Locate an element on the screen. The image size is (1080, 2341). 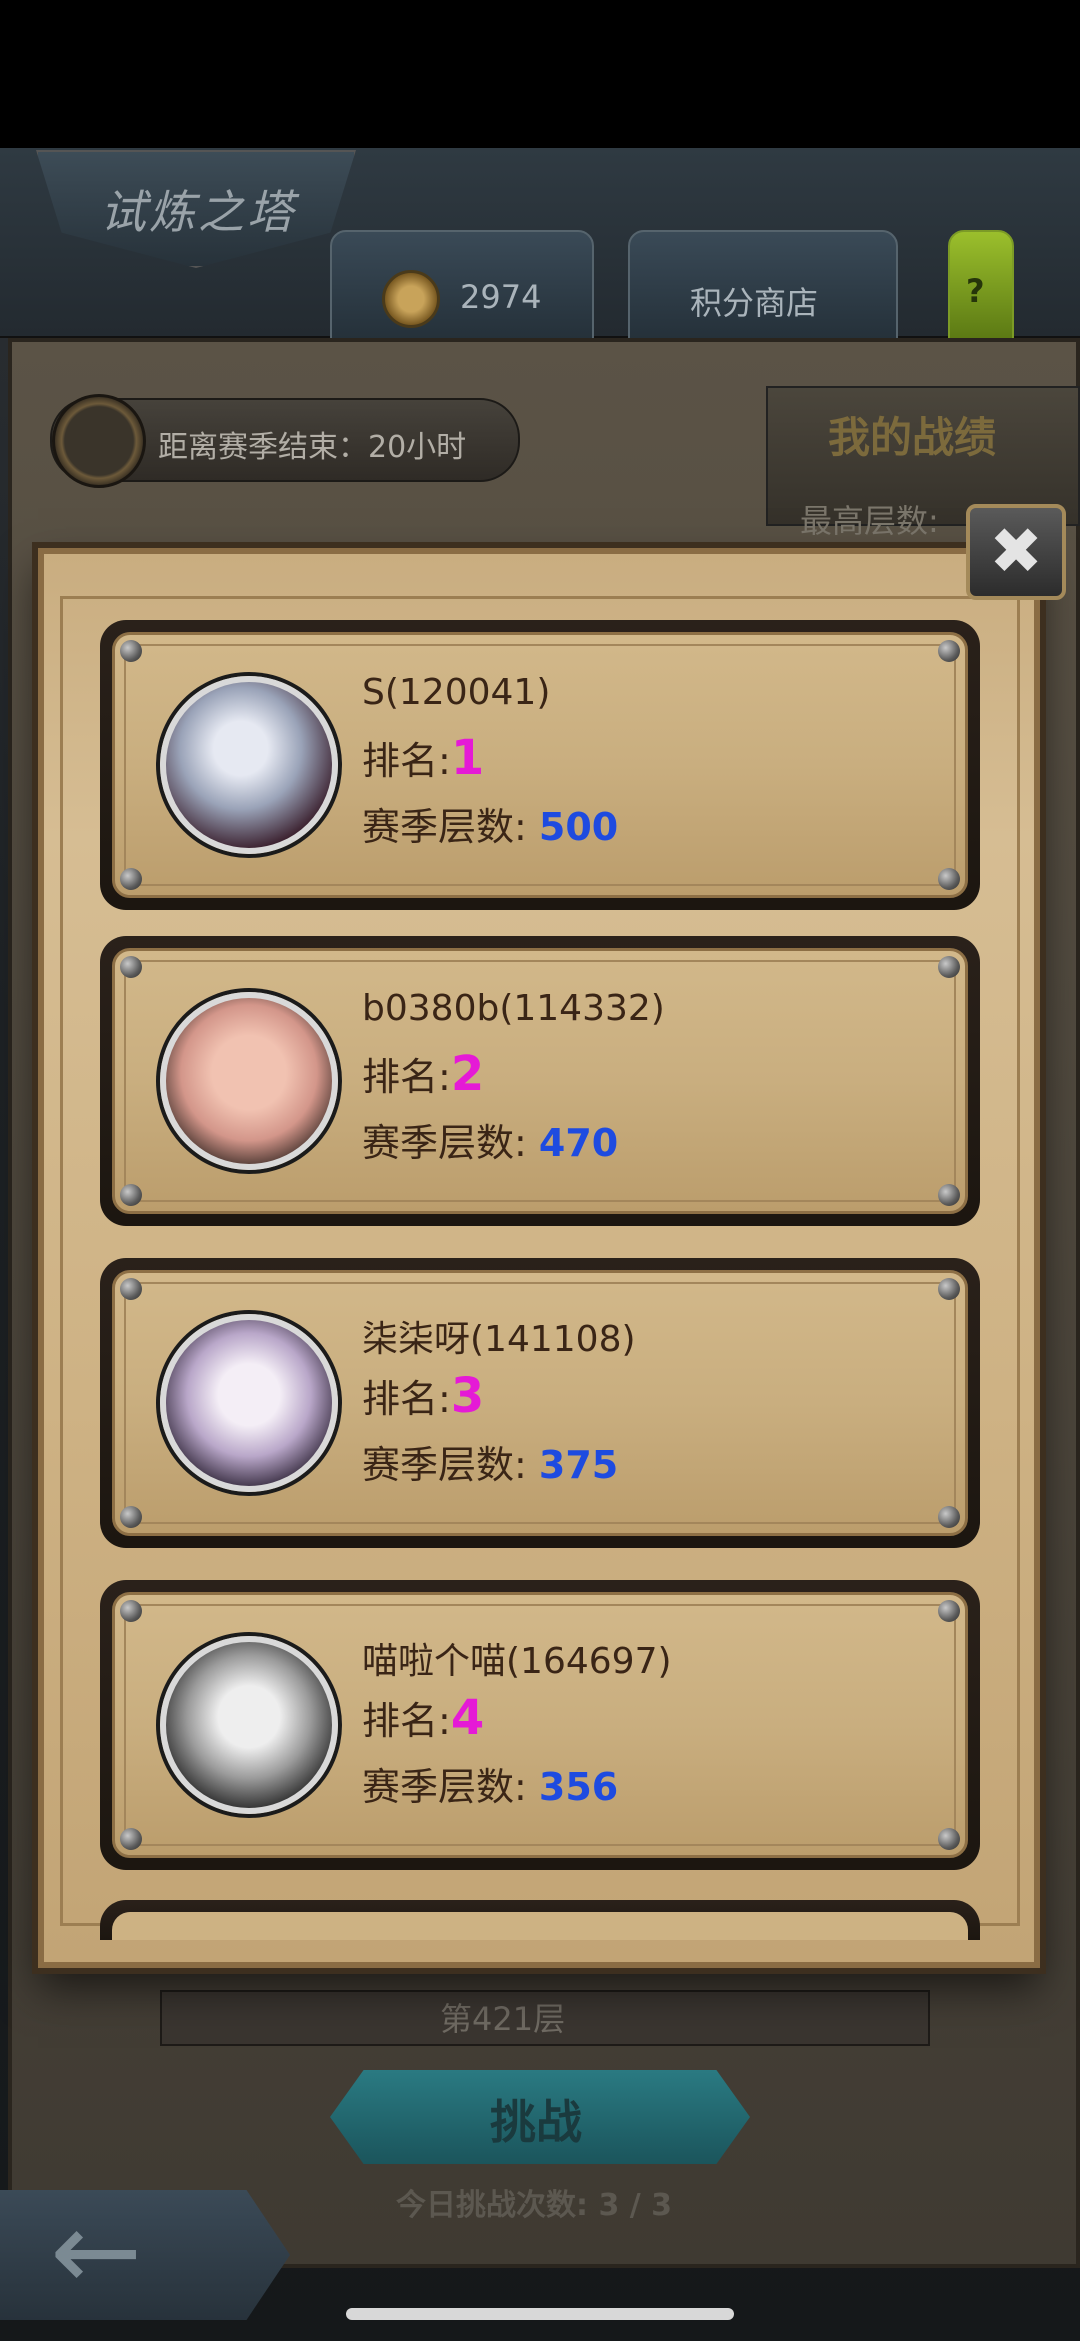
season-countdown-text: 距离赛季结束：20小时 is located at coordinates (312, 447).